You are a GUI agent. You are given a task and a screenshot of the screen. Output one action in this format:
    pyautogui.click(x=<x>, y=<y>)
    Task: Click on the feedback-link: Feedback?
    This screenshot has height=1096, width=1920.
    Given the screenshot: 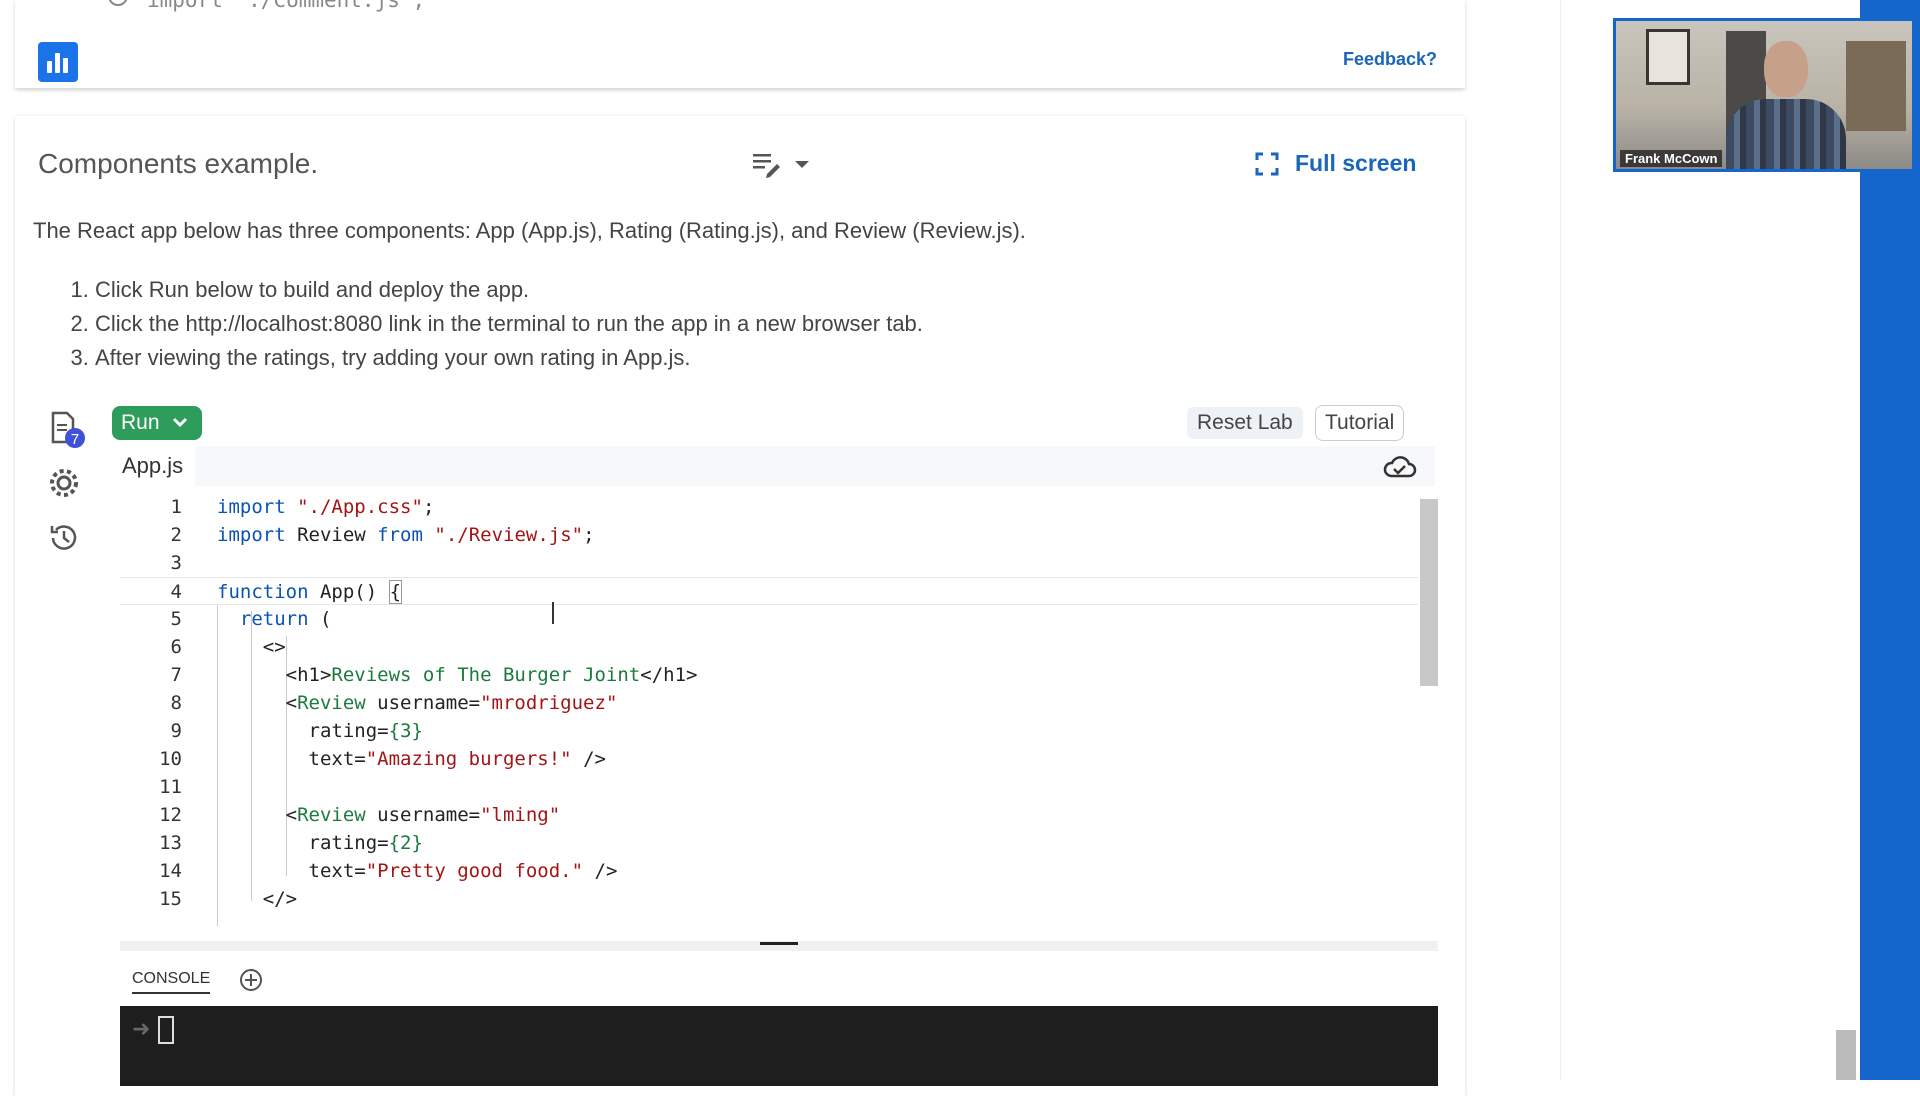 What is the action you would take?
    pyautogui.click(x=1390, y=59)
    